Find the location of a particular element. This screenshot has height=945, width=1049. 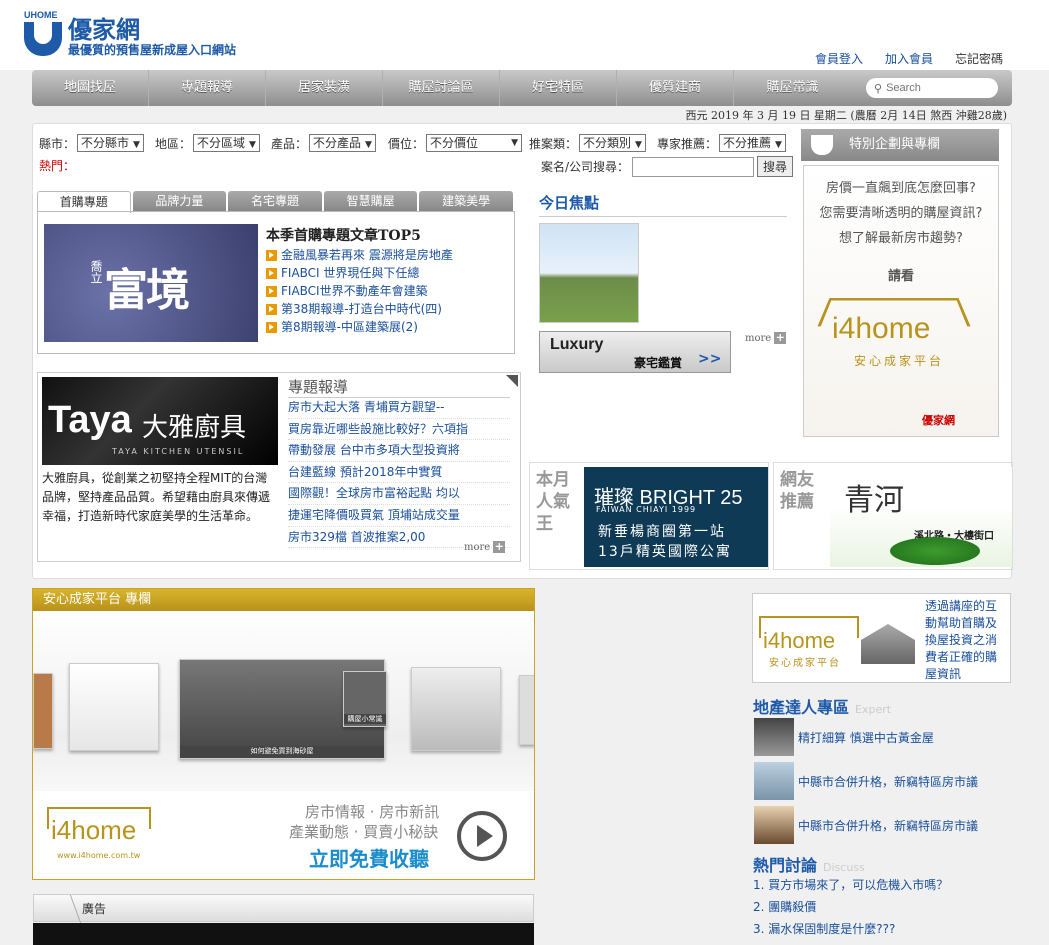

forgot-password-link: 忘記密碼 is located at coordinates (979, 58).